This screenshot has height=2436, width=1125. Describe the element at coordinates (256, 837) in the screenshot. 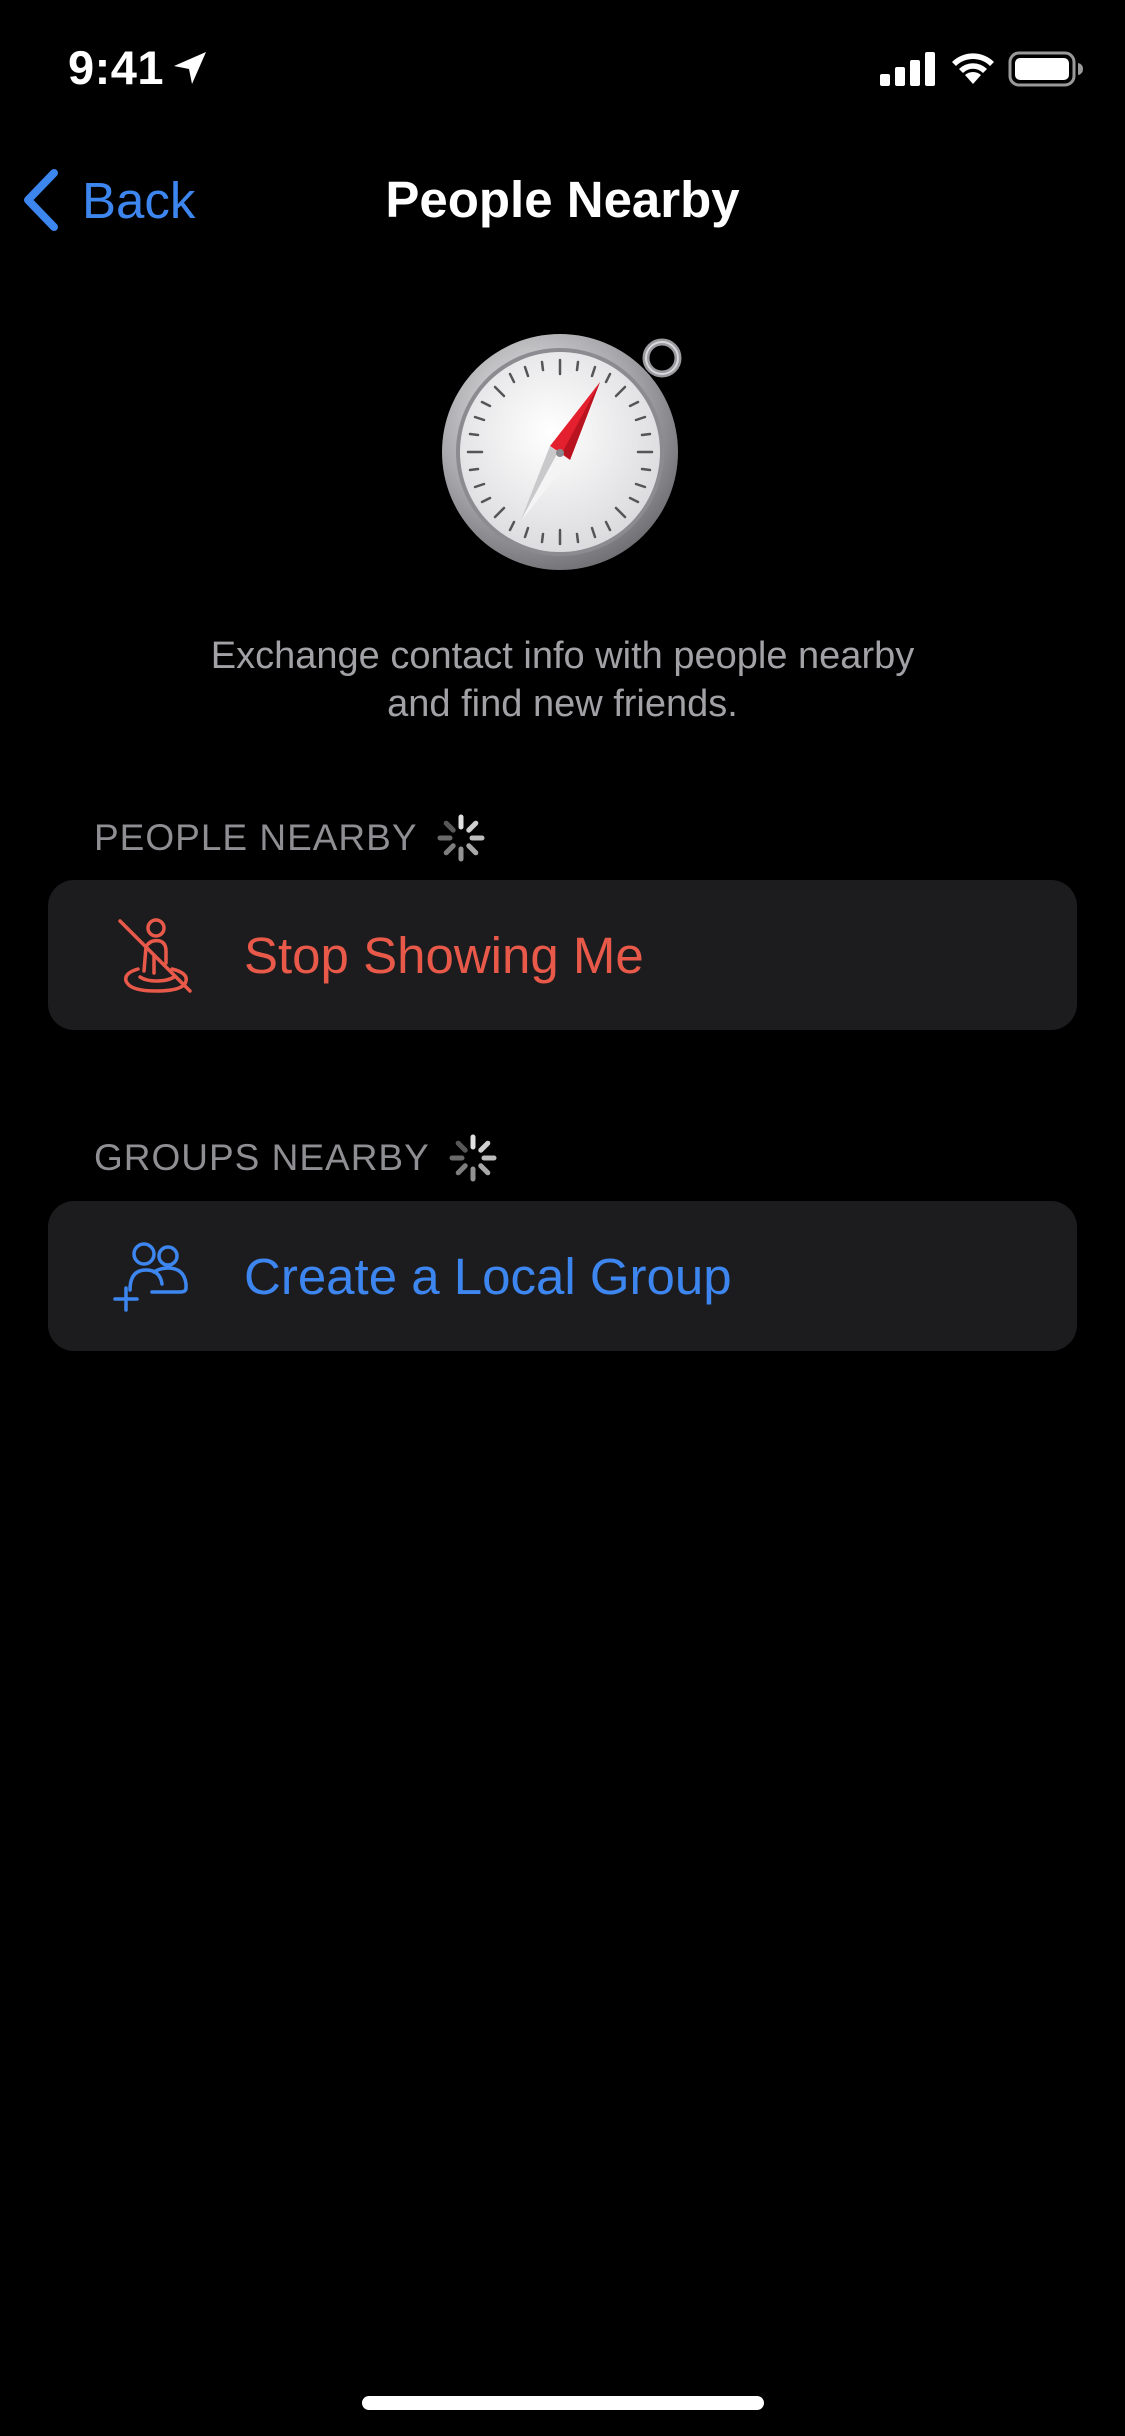

I see `people-nearby-header-label: PEOPLE NEARBY` at that location.